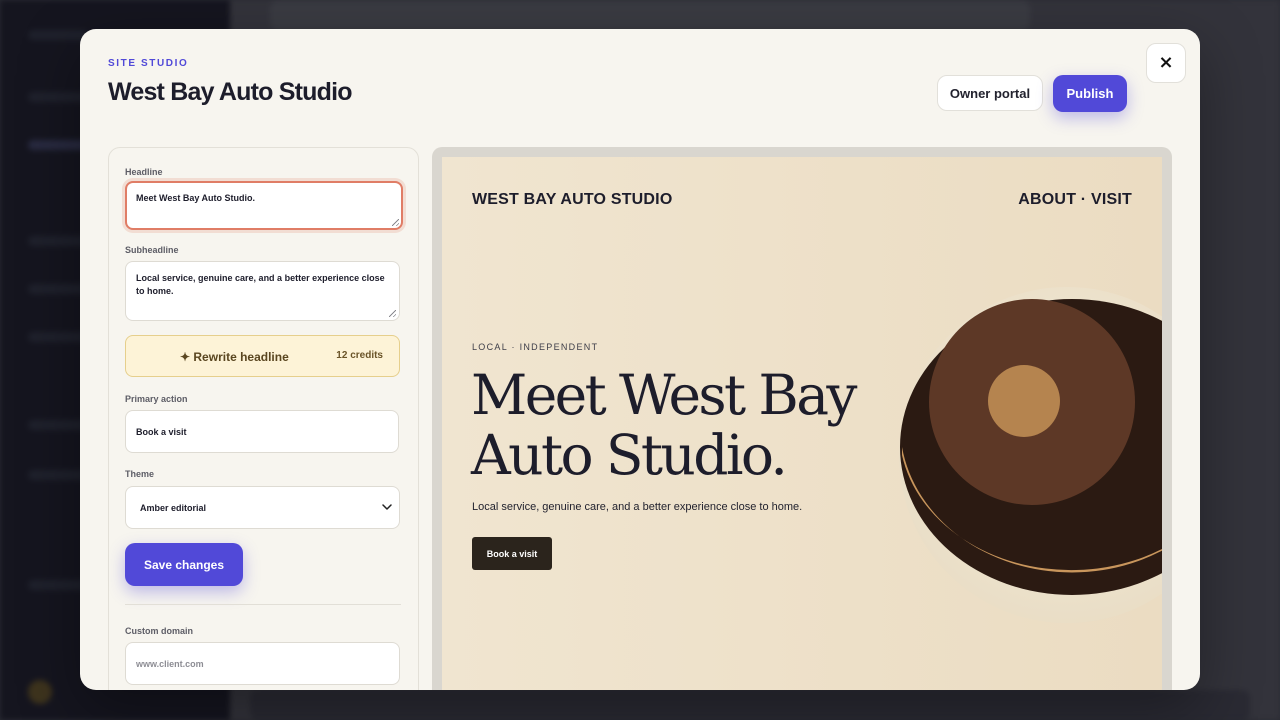 This screenshot has width=1280, height=720. What do you see at coordinates (144, 172) in the screenshot?
I see `headline-label: Headline` at bounding box center [144, 172].